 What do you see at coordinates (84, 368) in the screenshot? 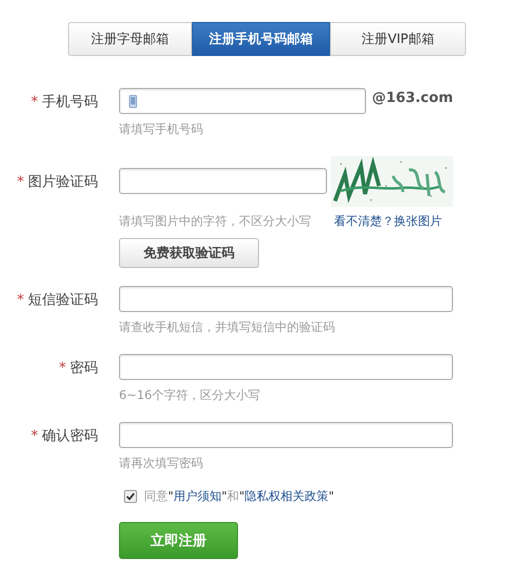
I see `field-label: 密码` at bounding box center [84, 368].